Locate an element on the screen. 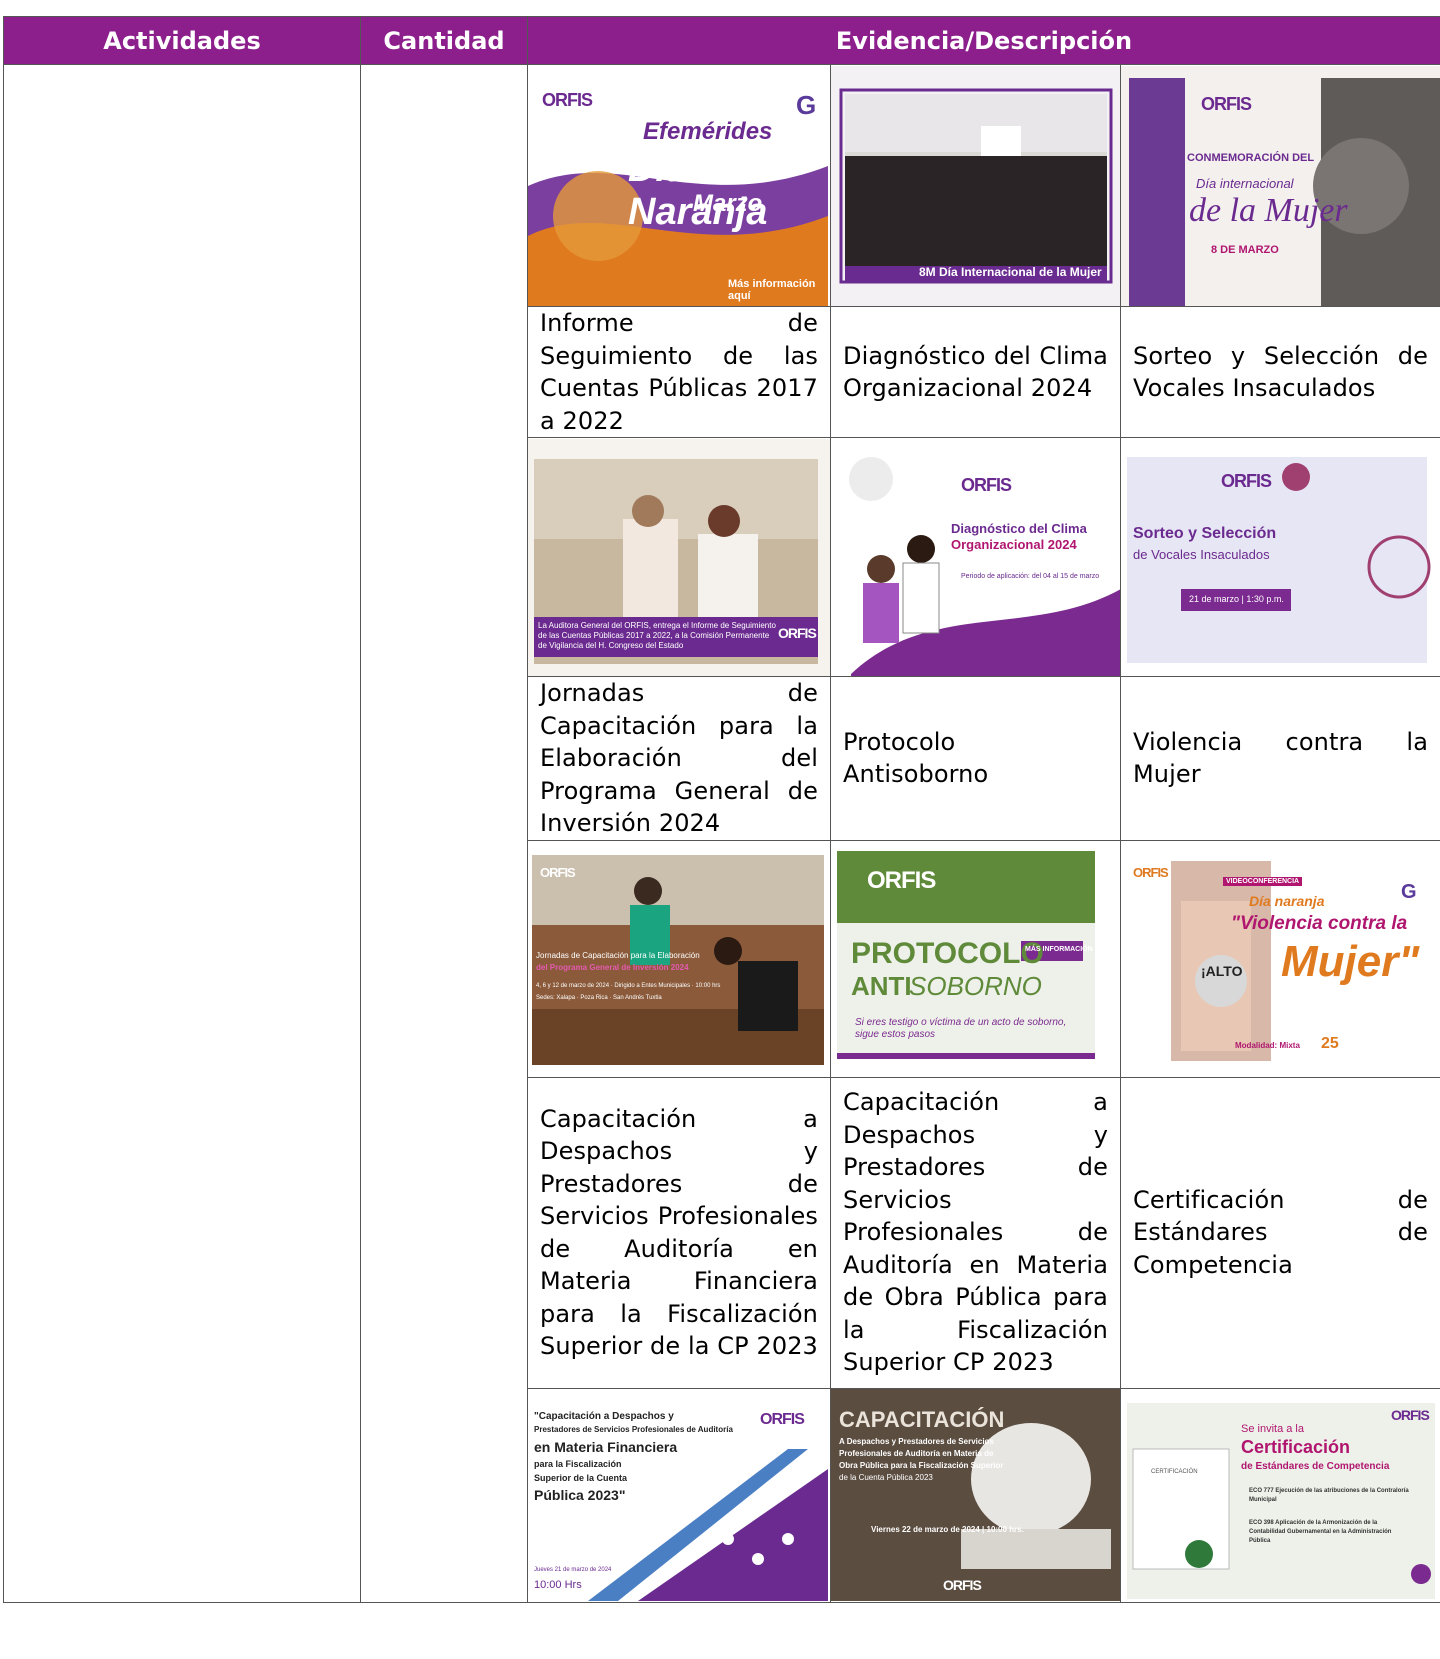 Image resolution: width=1440 pixels, height=1659 pixels. poster-text: Marzo is located at coordinates (728, 203).